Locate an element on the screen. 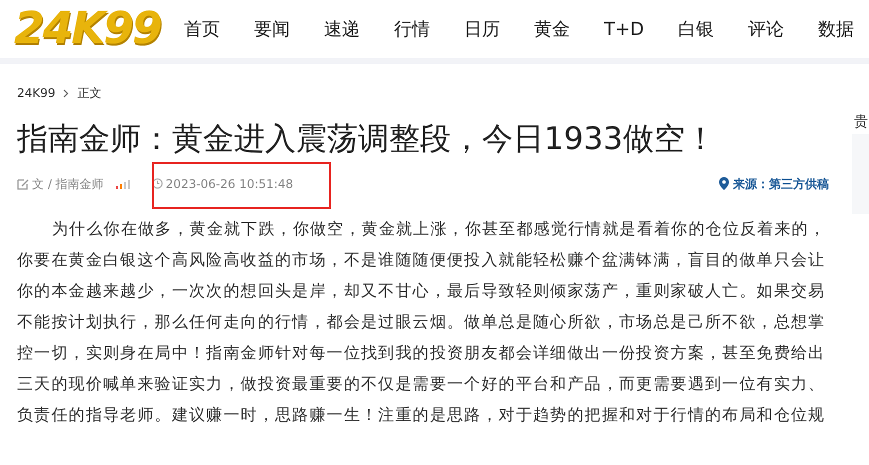  body-text-line: 不能按计划执行，那么任何走向的行情，都会是过眼云烟。做单总是随心所欲，市场总是己所不欲，总想掌 is located at coordinates (421, 321).